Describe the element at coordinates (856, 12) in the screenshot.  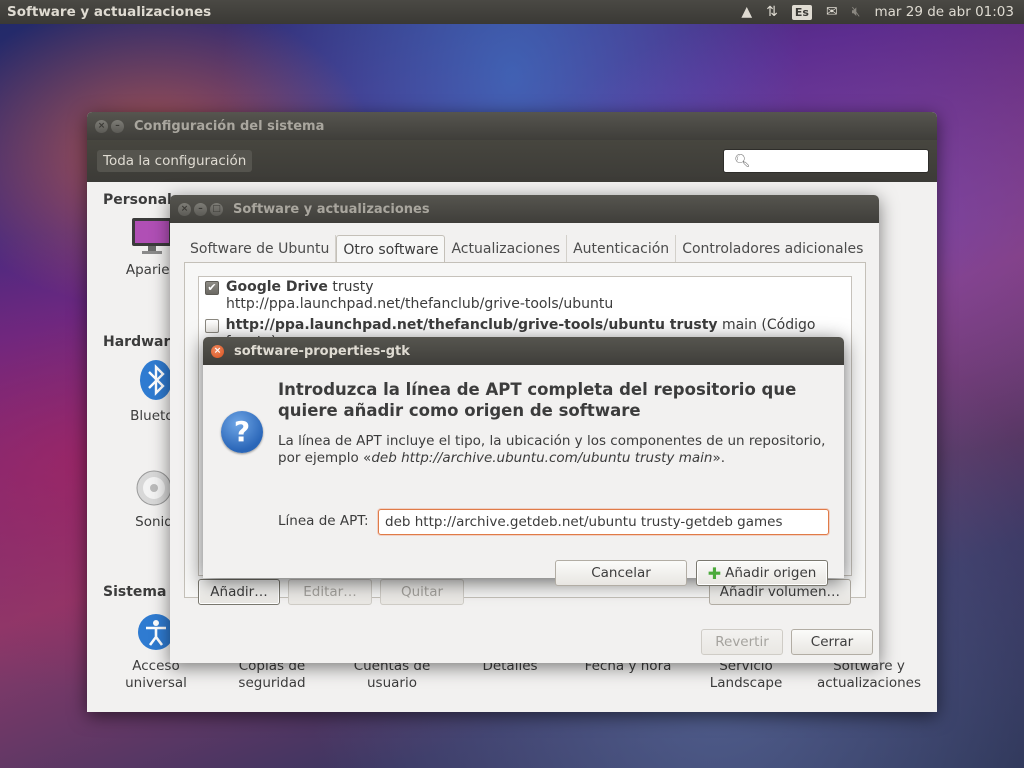
I see `sound-muted-icon: 🔇︎` at that location.